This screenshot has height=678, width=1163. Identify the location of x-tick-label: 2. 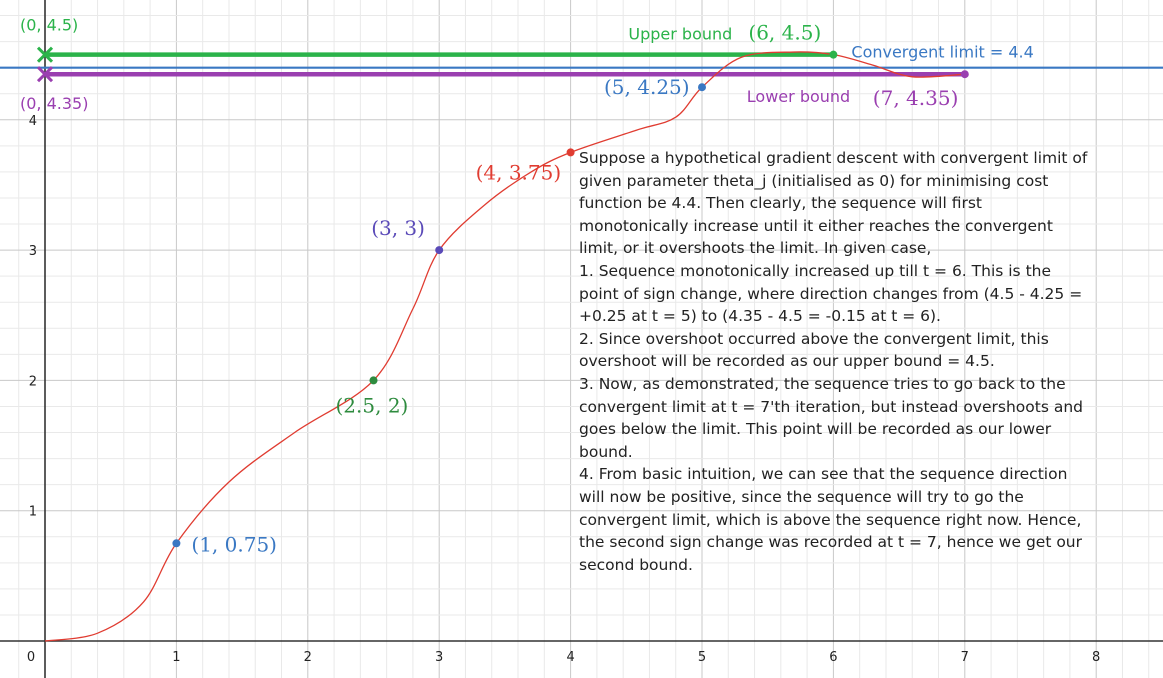
(308, 657).